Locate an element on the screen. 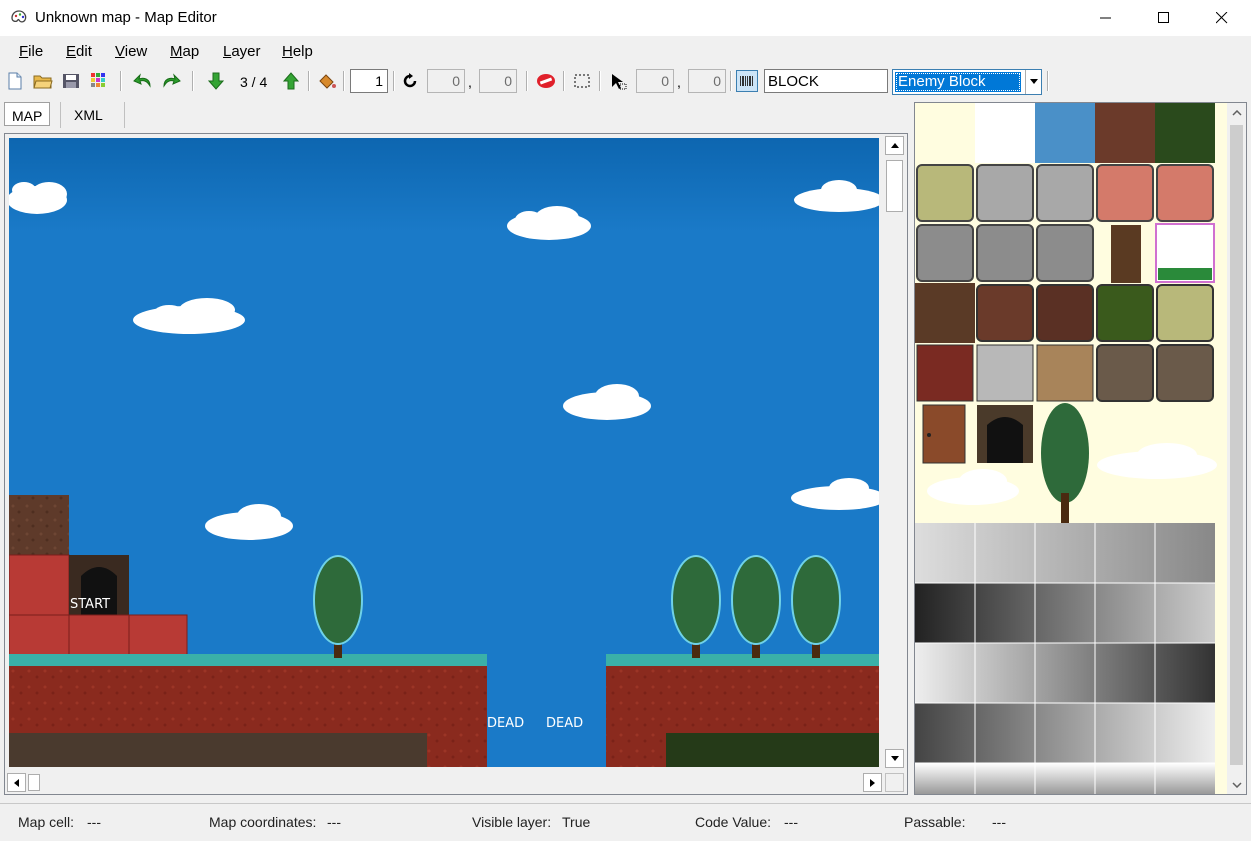 This screenshot has height=841, width=1251. offset-tool-button is located at coordinates (618, 81).